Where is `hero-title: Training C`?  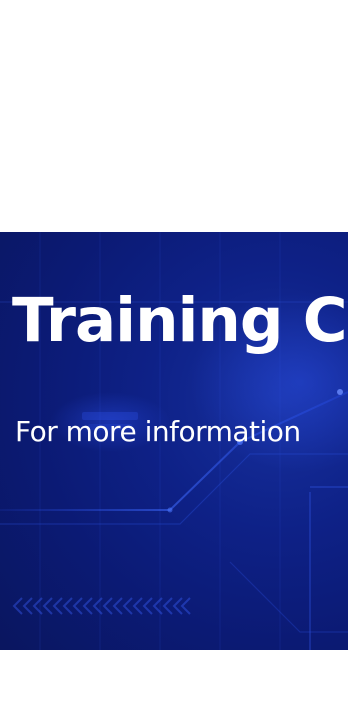
hero-title: Training C is located at coordinates (179, 320).